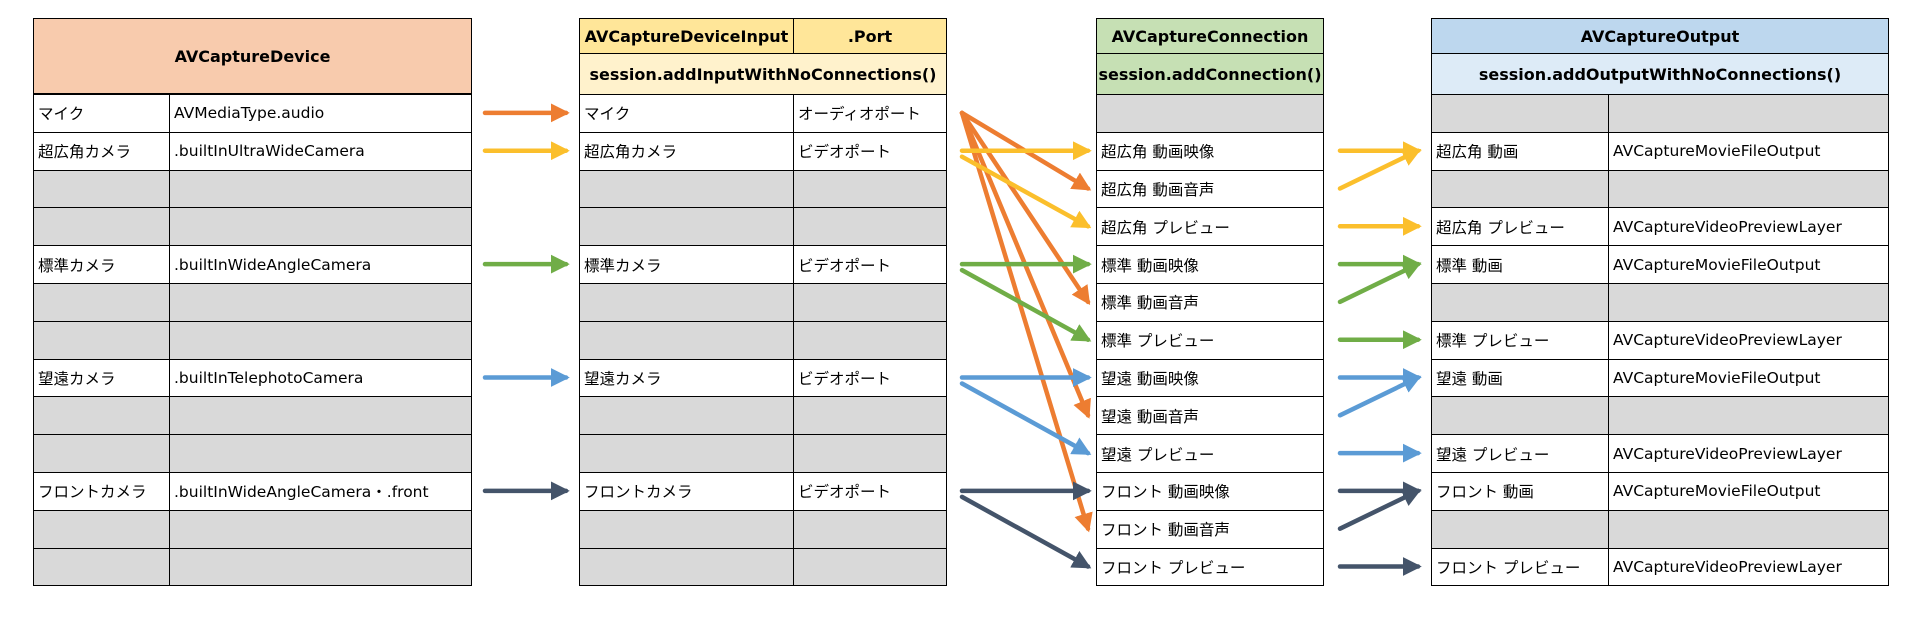  What do you see at coordinates (1210, 189) in the screenshot?
I see `connection-cell: 超広角 動画音声` at bounding box center [1210, 189].